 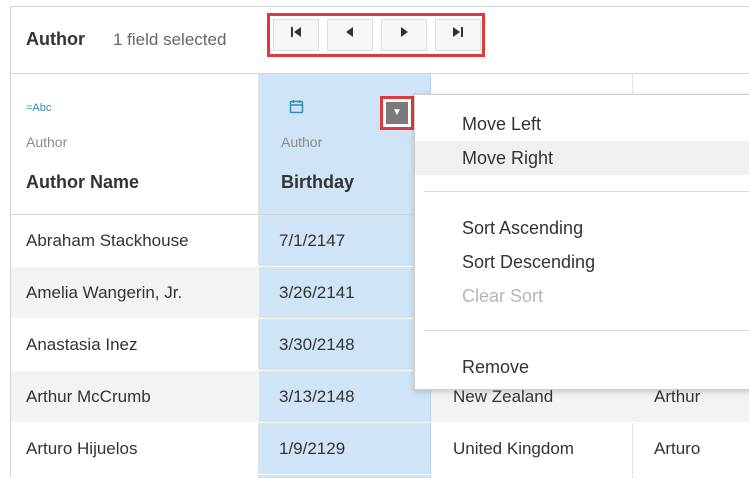 What do you see at coordinates (345, 396) in the screenshot?
I see `cell-birthday: 3/13/2148` at bounding box center [345, 396].